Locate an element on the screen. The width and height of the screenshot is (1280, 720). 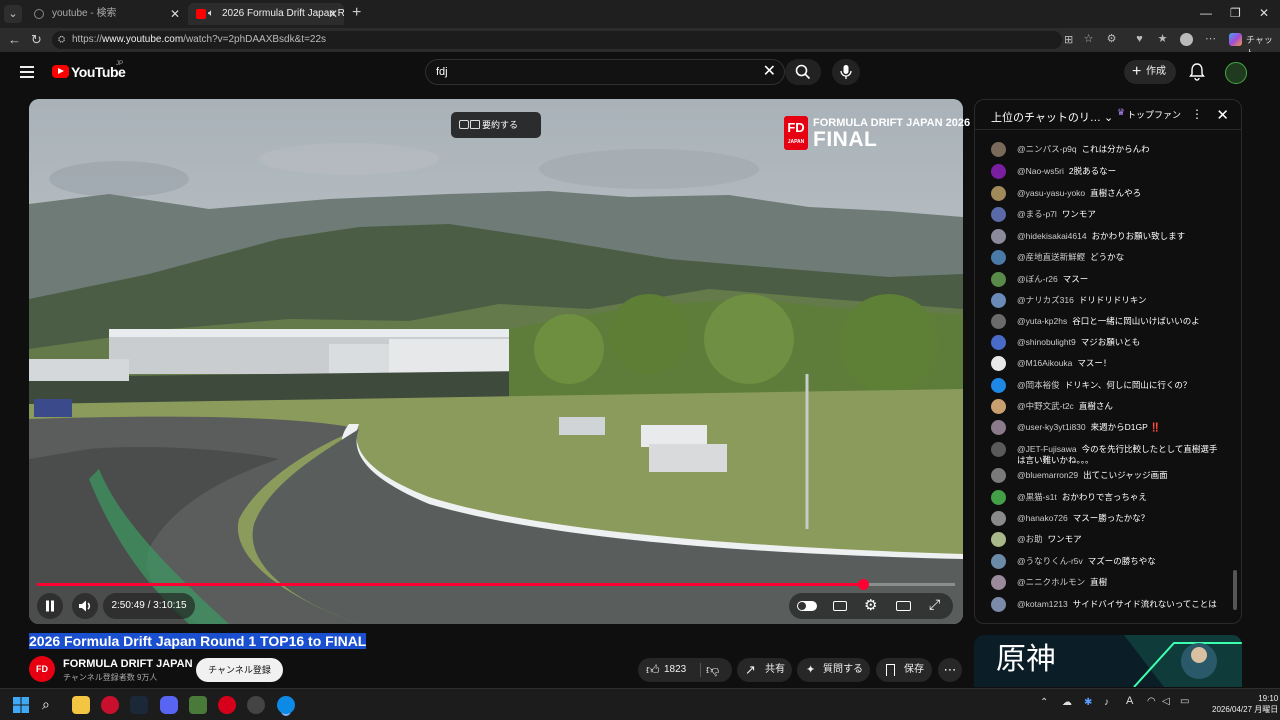
subscribe-button: チャンネル登録 is located at coordinates (239, 670).